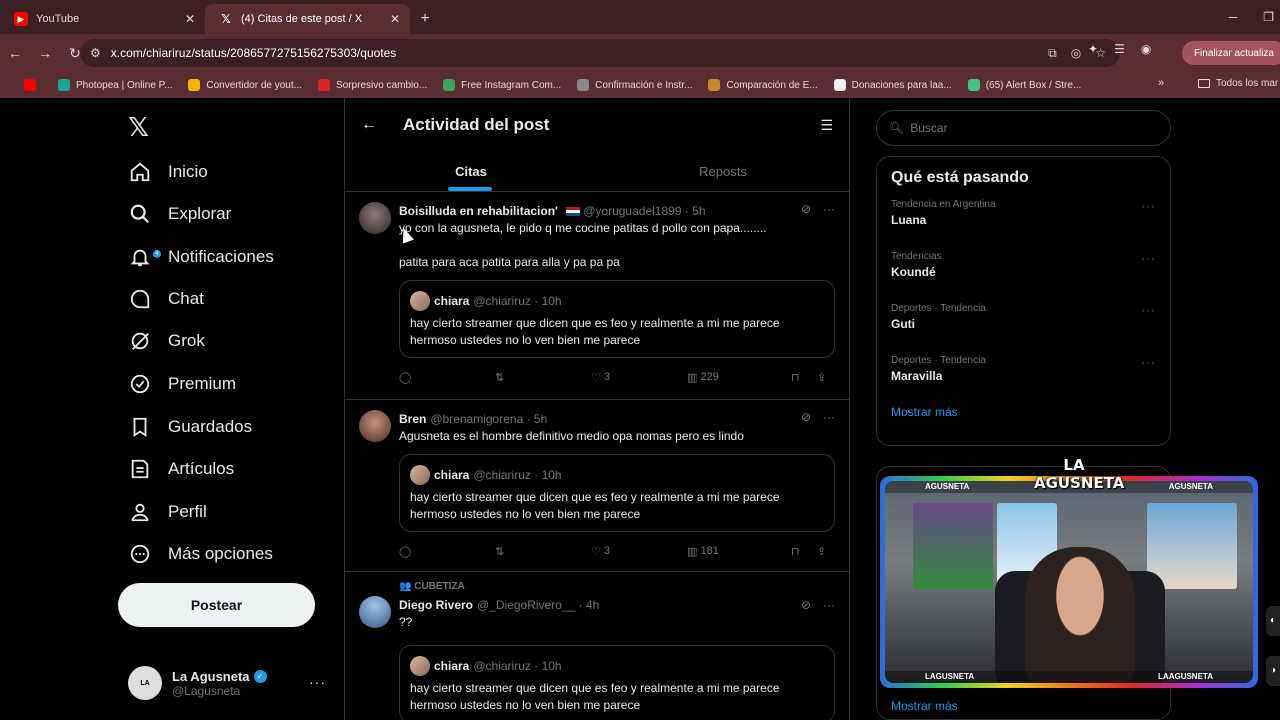 The image size is (1280, 720). I want to click on search-input: 🔍︎ Buscar, so click(1023, 128).